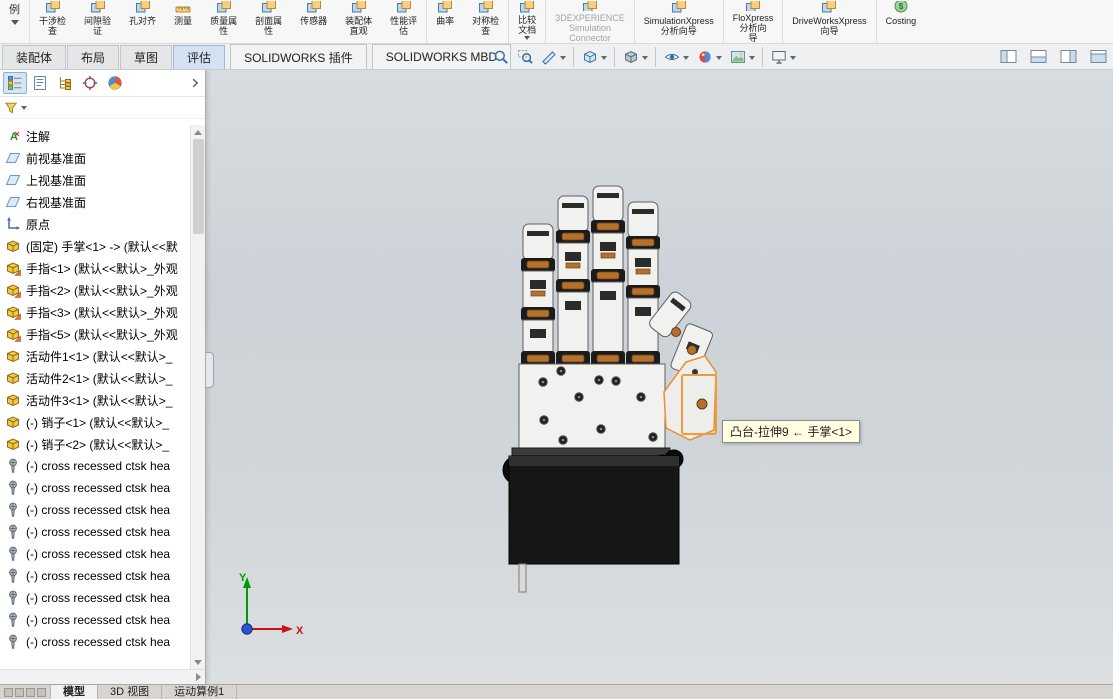  I want to click on tree-item: 活动件3<1> (默认<<默认>_, so click(95, 400).